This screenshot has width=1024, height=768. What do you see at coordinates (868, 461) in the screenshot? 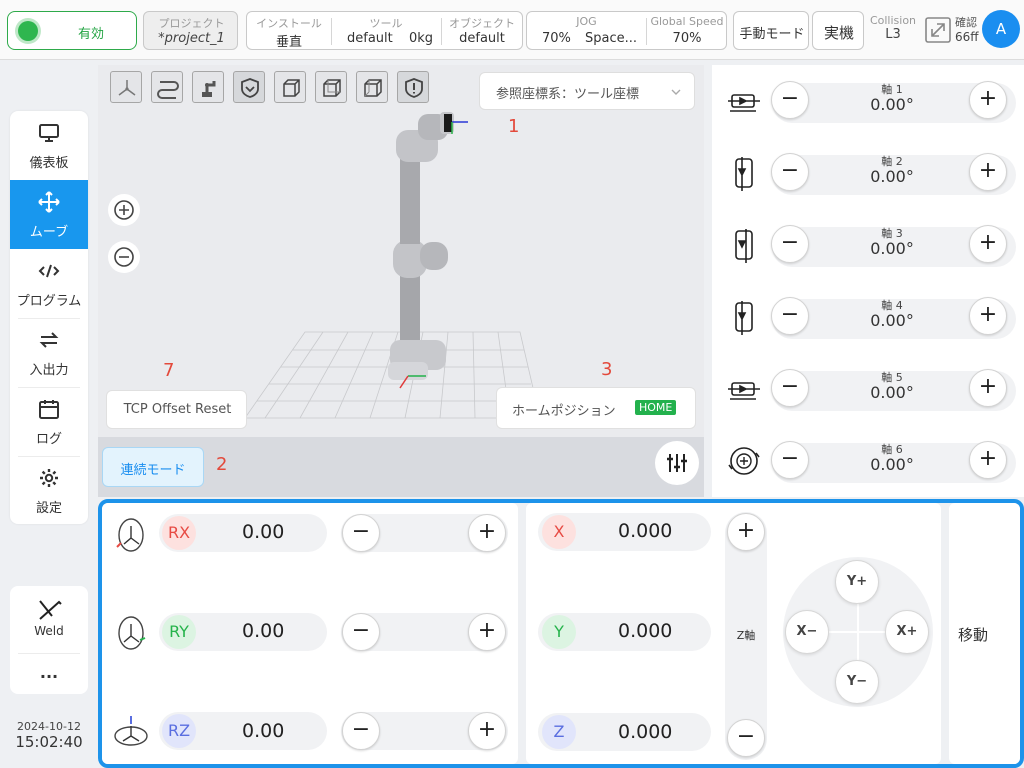
I see `joint-row: − + 軸 6 0.00°` at bounding box center [868, 461].